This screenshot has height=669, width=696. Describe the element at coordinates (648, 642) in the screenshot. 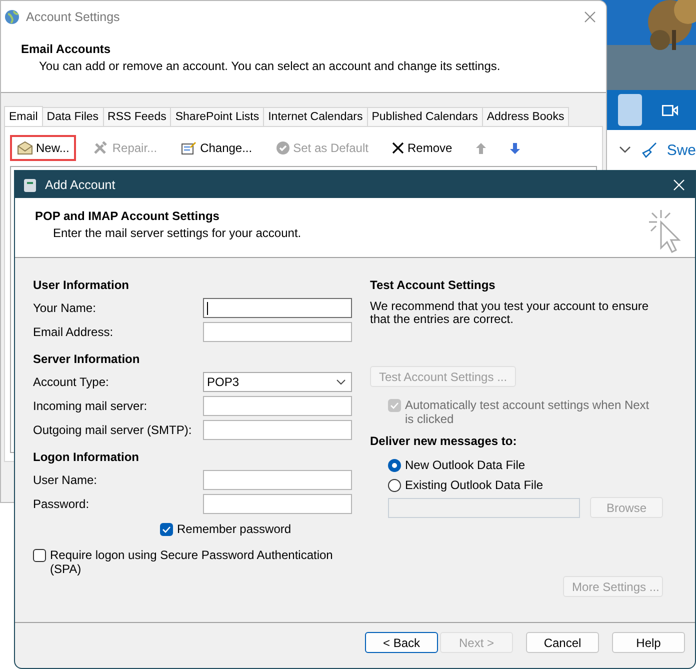

I see `dialog-button: Help` at that location.